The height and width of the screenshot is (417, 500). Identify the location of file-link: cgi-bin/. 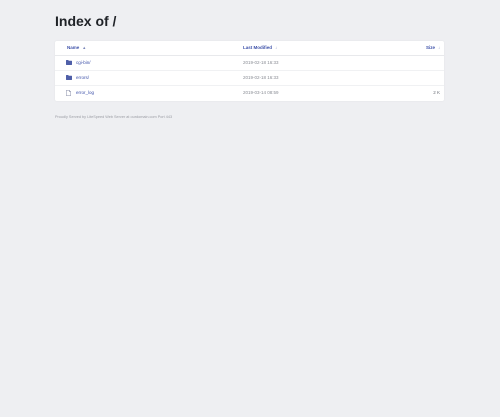
(83, 63).